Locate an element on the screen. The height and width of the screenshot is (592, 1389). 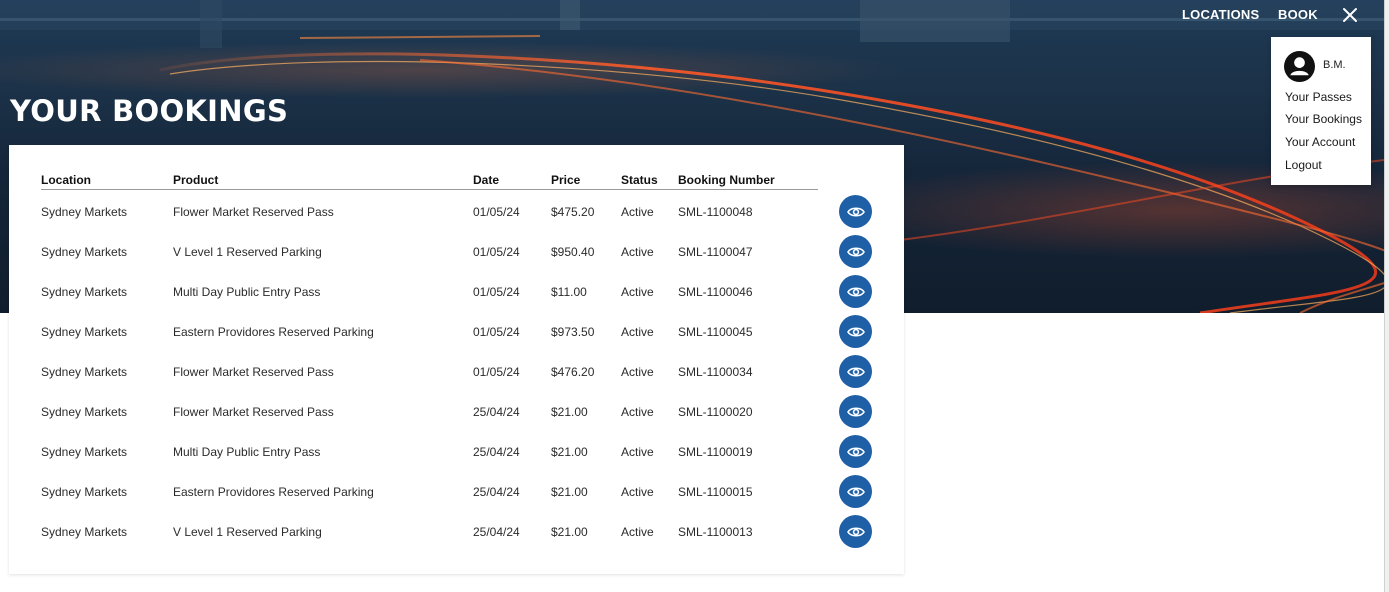
close-icon is located at coordinates (1350, 15).